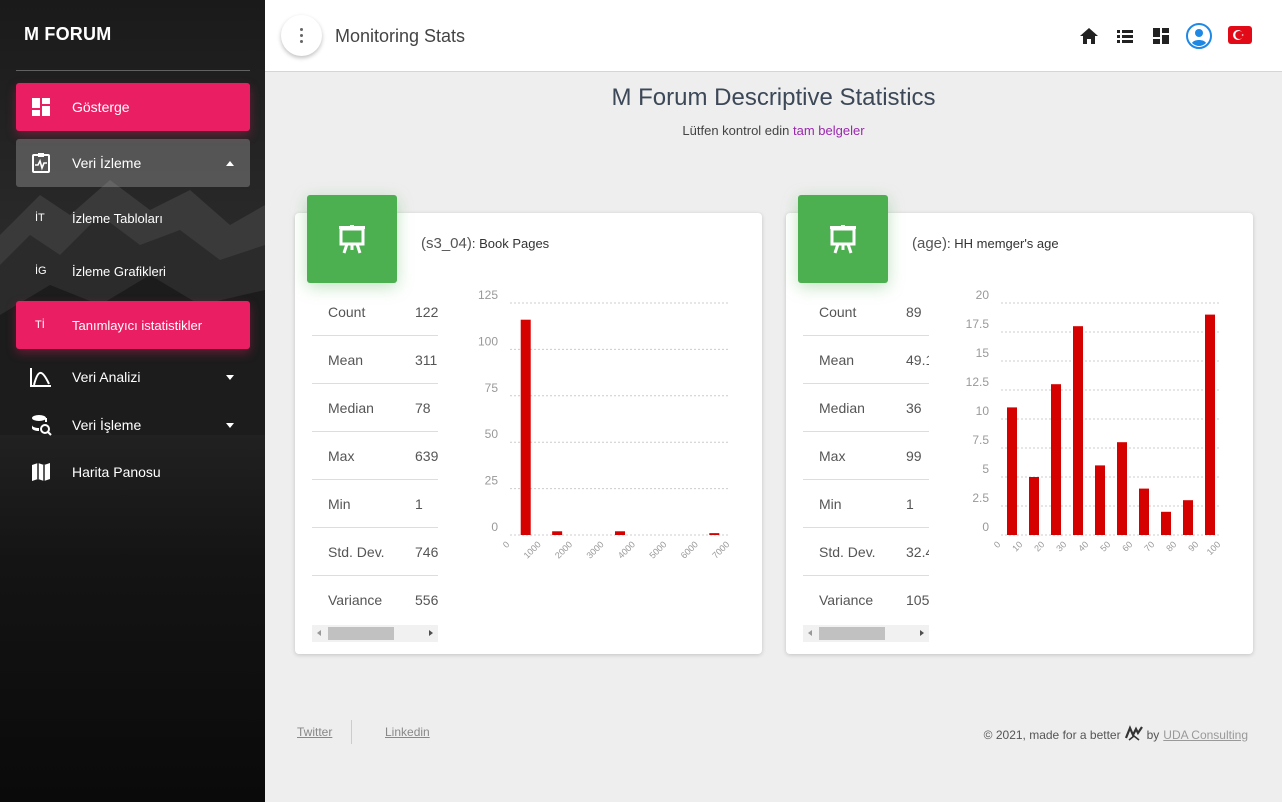 This screenshot has height=802, width=1282. What do you see at coordinates (983, 353) in the screenshot?
I see `y-tick-label: 15` at bounding box center [983, 353].